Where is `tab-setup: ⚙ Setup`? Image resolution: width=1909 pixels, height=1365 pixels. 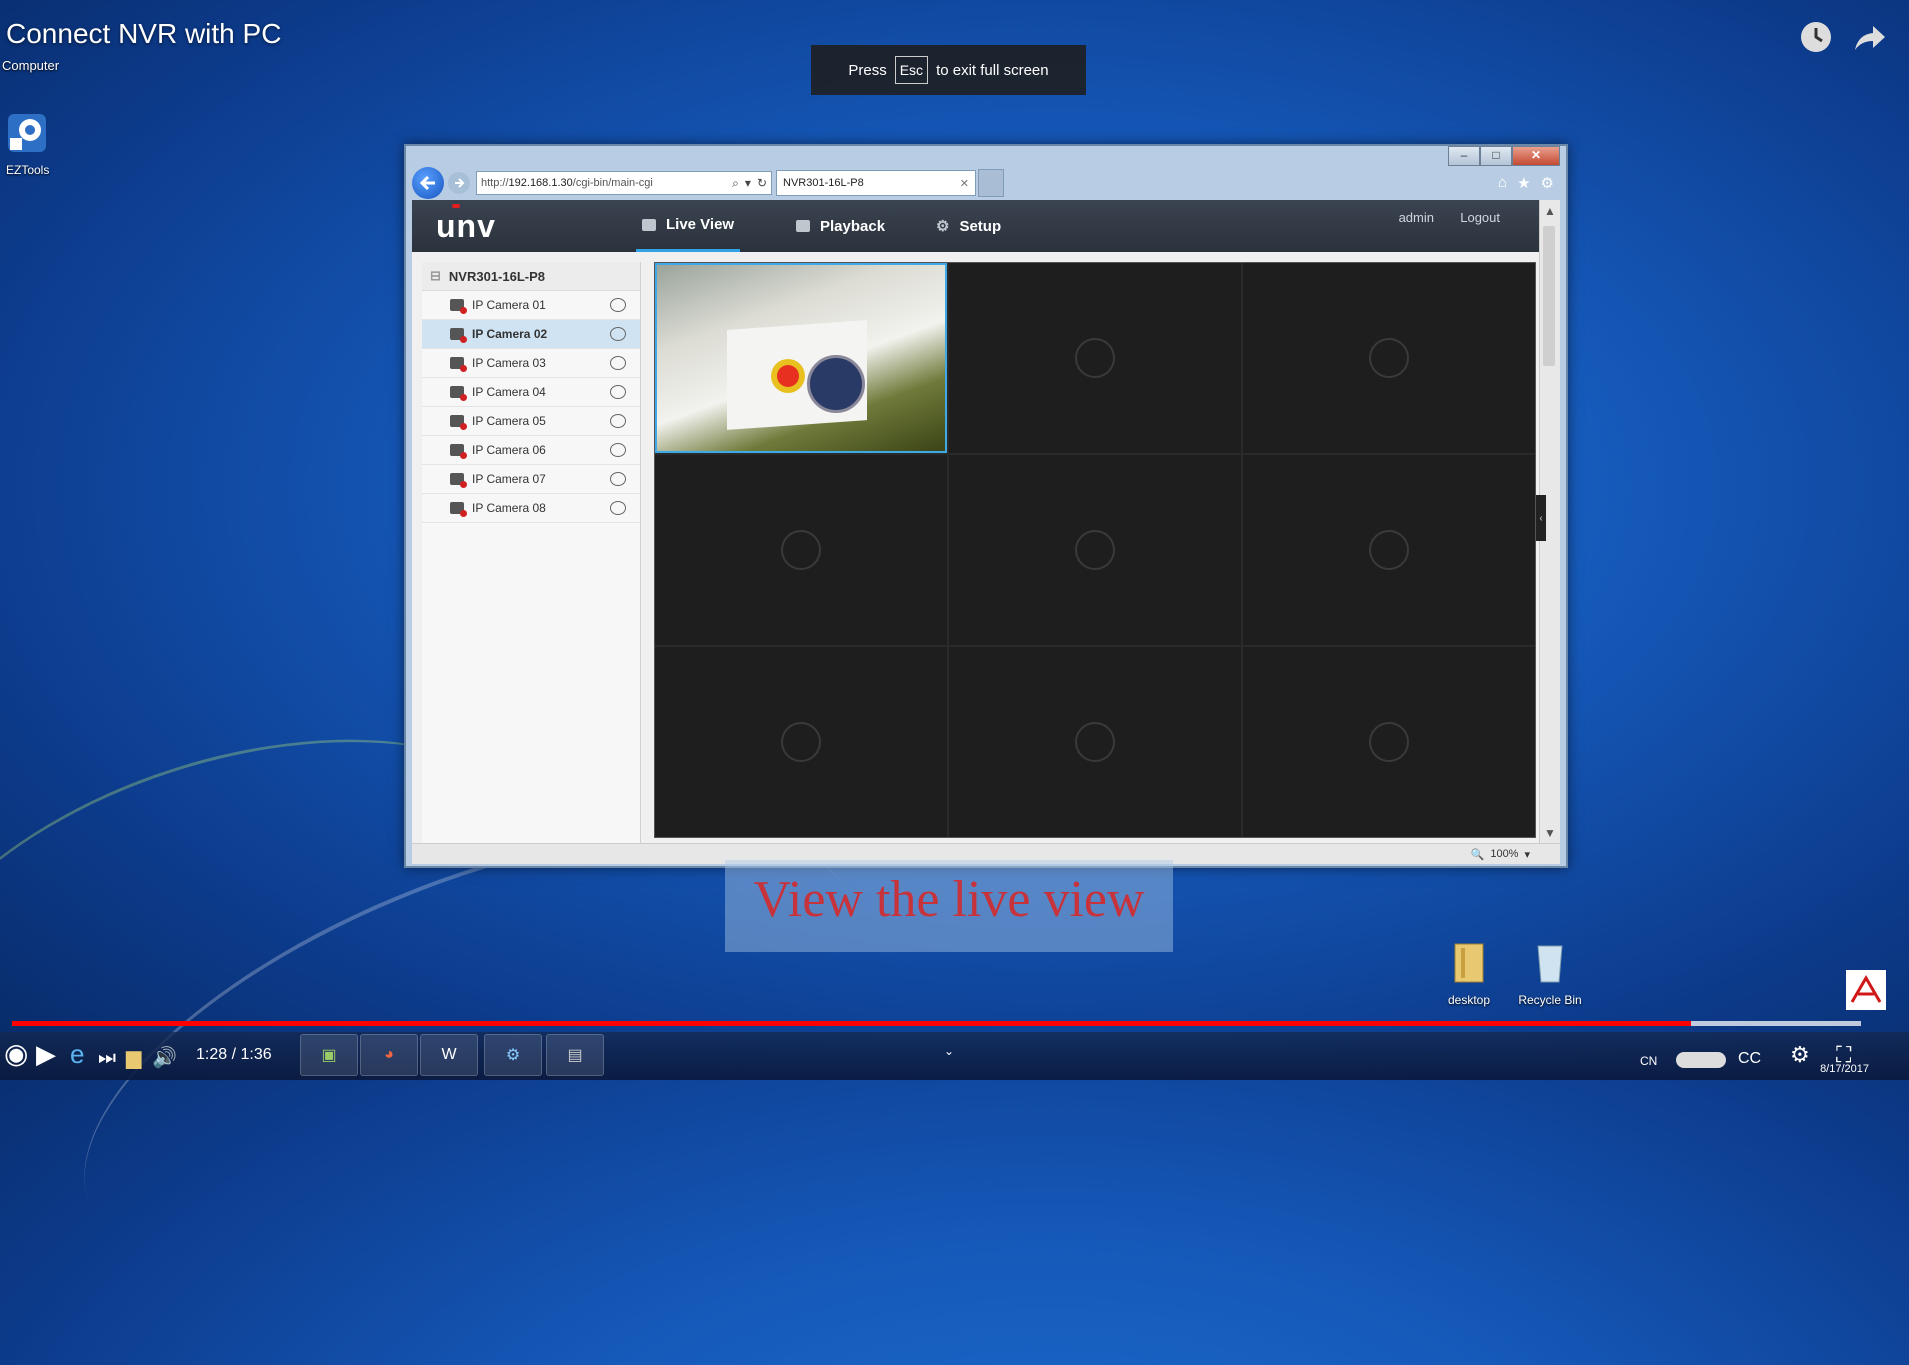 tab-setup: ⚙ Setup is located at coordinates (968, 226).